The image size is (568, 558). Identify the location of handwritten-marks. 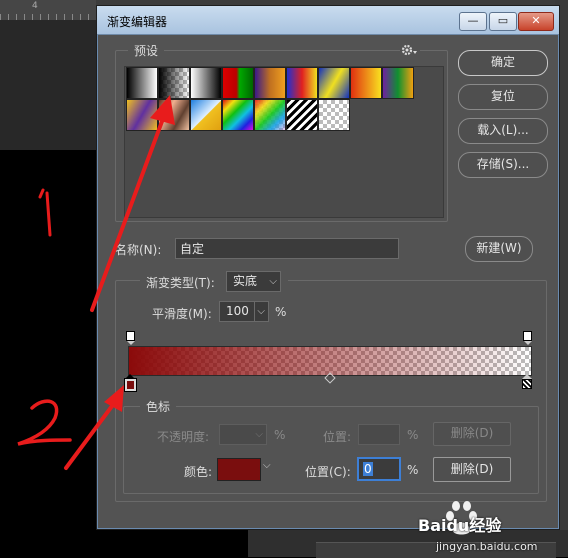
(44, 317).